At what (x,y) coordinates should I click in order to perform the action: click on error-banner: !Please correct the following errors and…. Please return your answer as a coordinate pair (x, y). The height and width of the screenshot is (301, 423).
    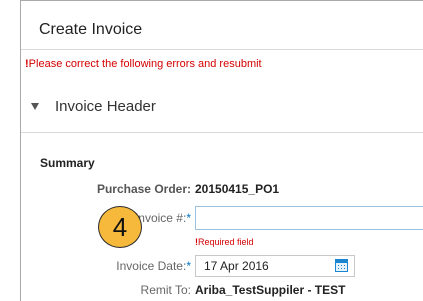
    Looking at the image, I should click on (143, 64).